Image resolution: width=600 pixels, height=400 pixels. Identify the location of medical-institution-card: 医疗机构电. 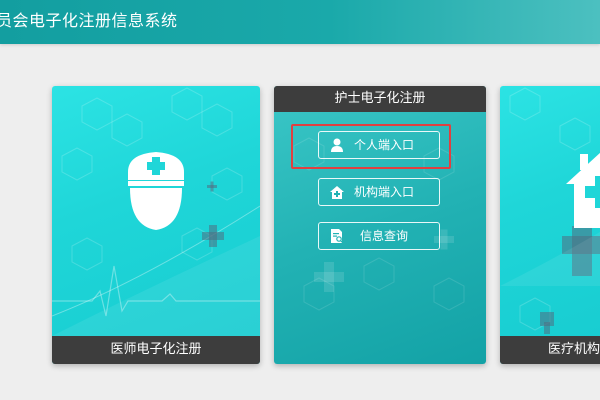
(550, 225).